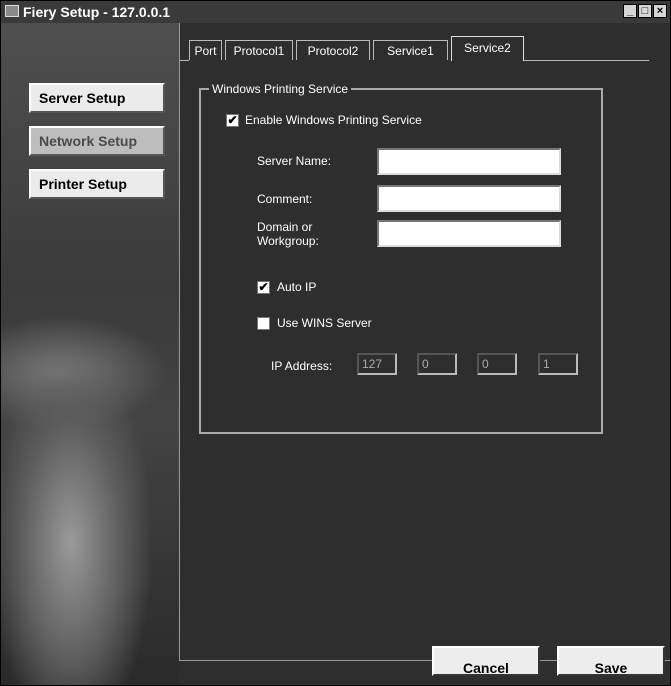 The height and width of the screenshot is (686, 671). I want to click on ip-octet-3: 0, so click(497, 364).